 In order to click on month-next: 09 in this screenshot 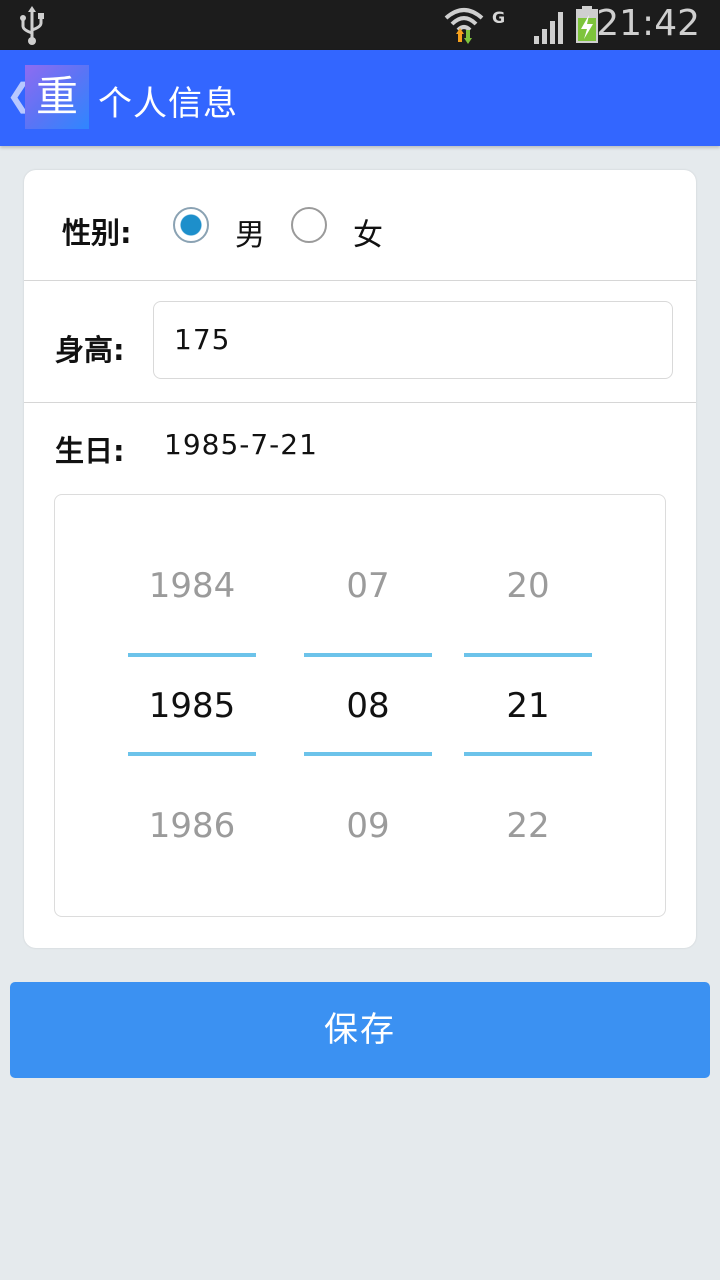, I will do `click(368, 826)`.